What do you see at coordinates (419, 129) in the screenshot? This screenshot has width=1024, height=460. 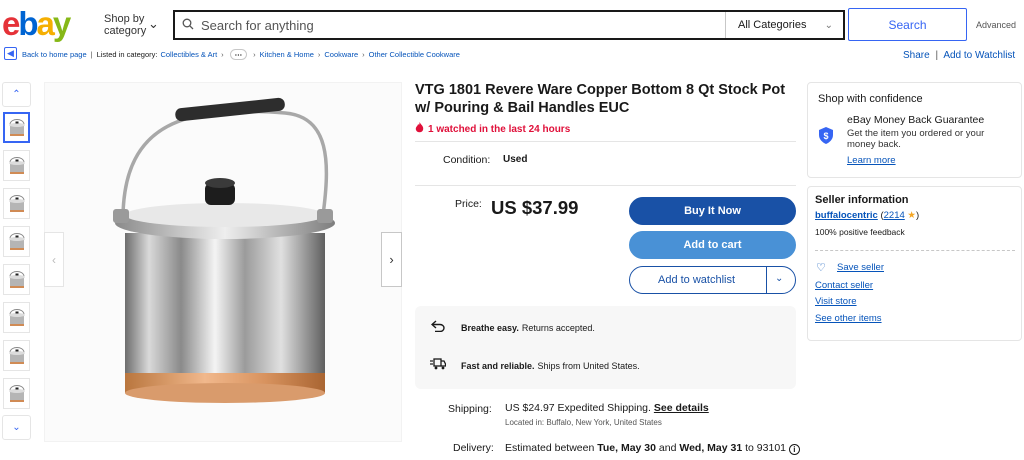 I see `fire-icon` at bounding box center [419, 129].